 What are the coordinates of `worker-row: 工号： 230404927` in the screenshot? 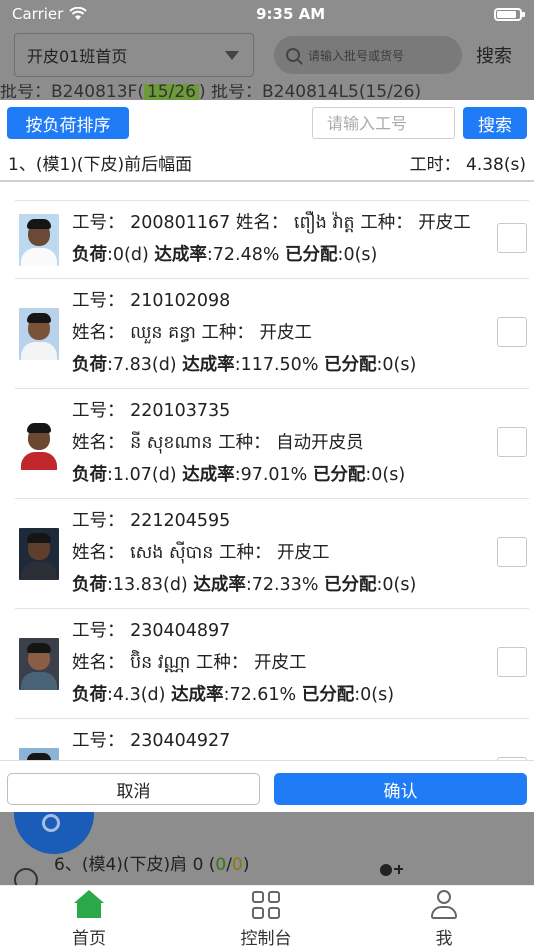 It's located at (272, 739).